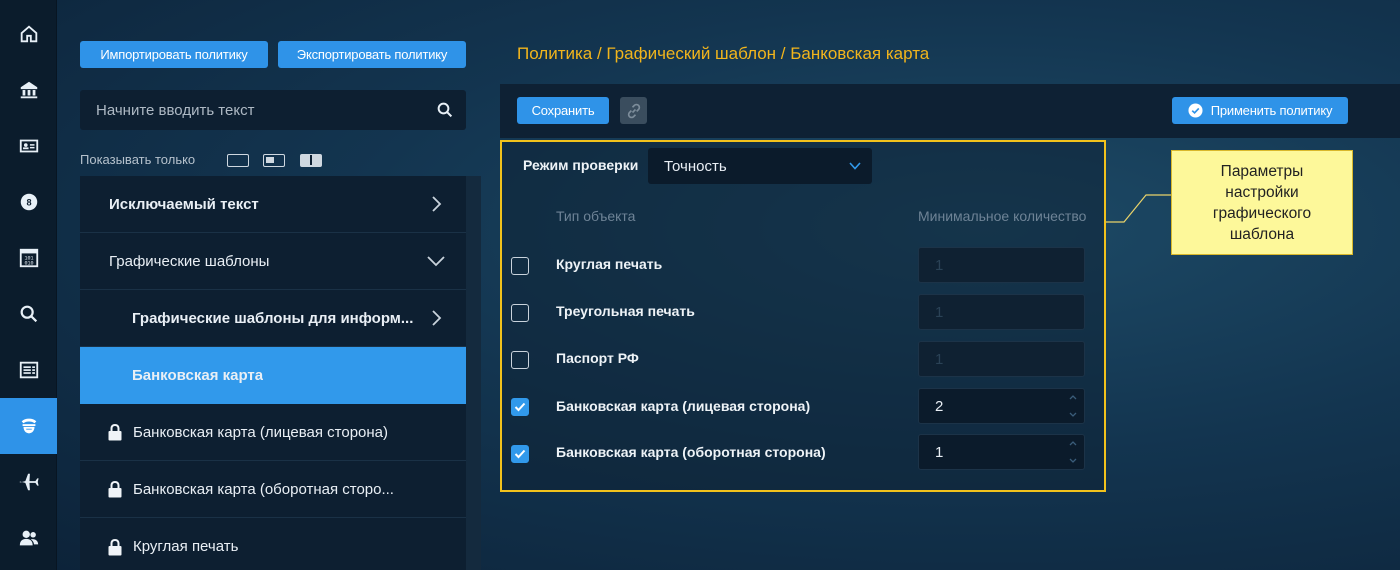 The height and width of the screenshot is (570, 1400). Describe the element at coordinates (372, 54) in the screenshot. I see `export-policy-button: Экспортировать политику` at that location.